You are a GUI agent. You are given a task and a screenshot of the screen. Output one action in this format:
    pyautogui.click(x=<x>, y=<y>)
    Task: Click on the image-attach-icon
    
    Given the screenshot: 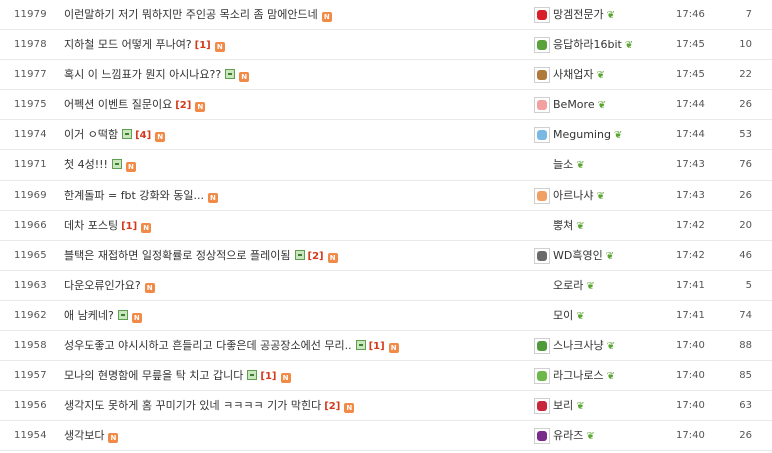 What is the action you would take?
    pyautogui.click(x=299, y=254)
    